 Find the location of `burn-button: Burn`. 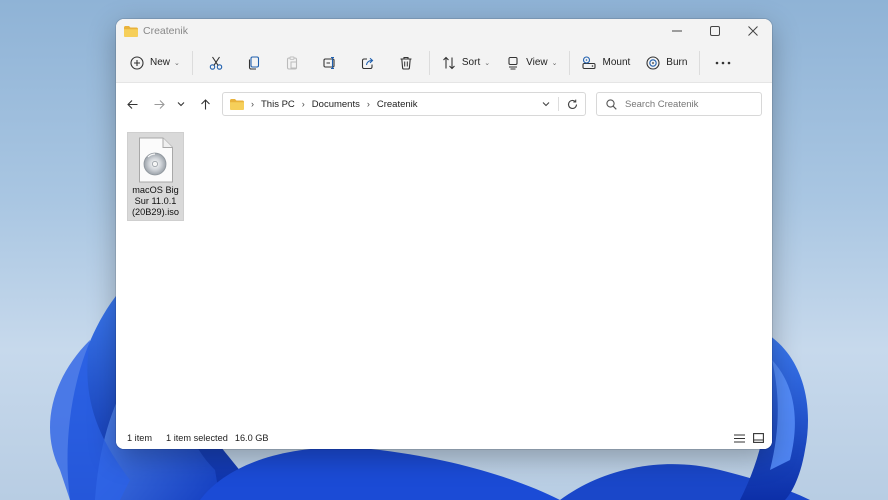

burn-button: Burn is located at coordinates (666, 63).